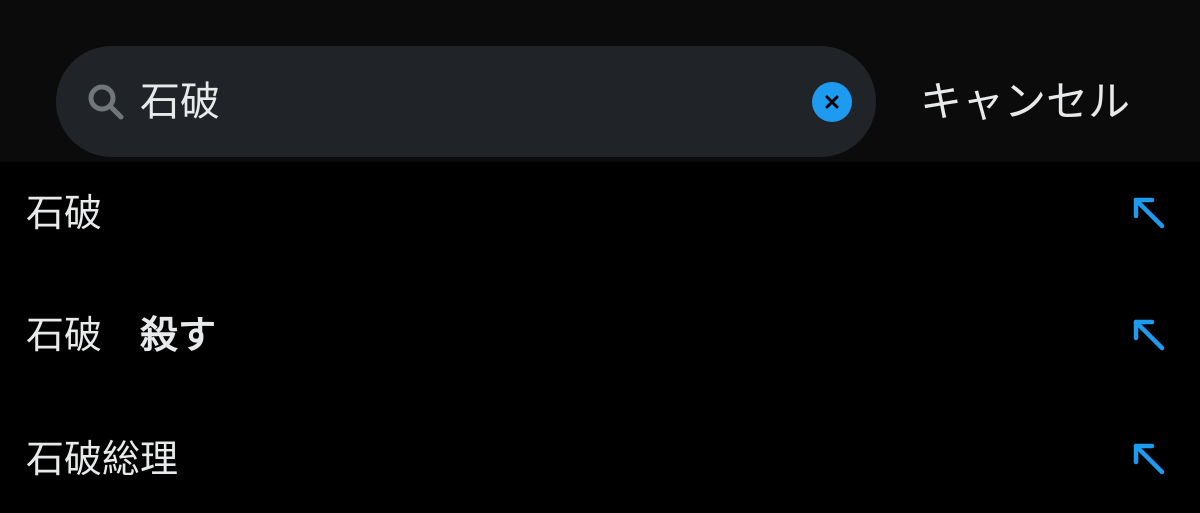 This screenshot has height=513, width=1200. I want to click on clear-search-button, so click(832, 102).